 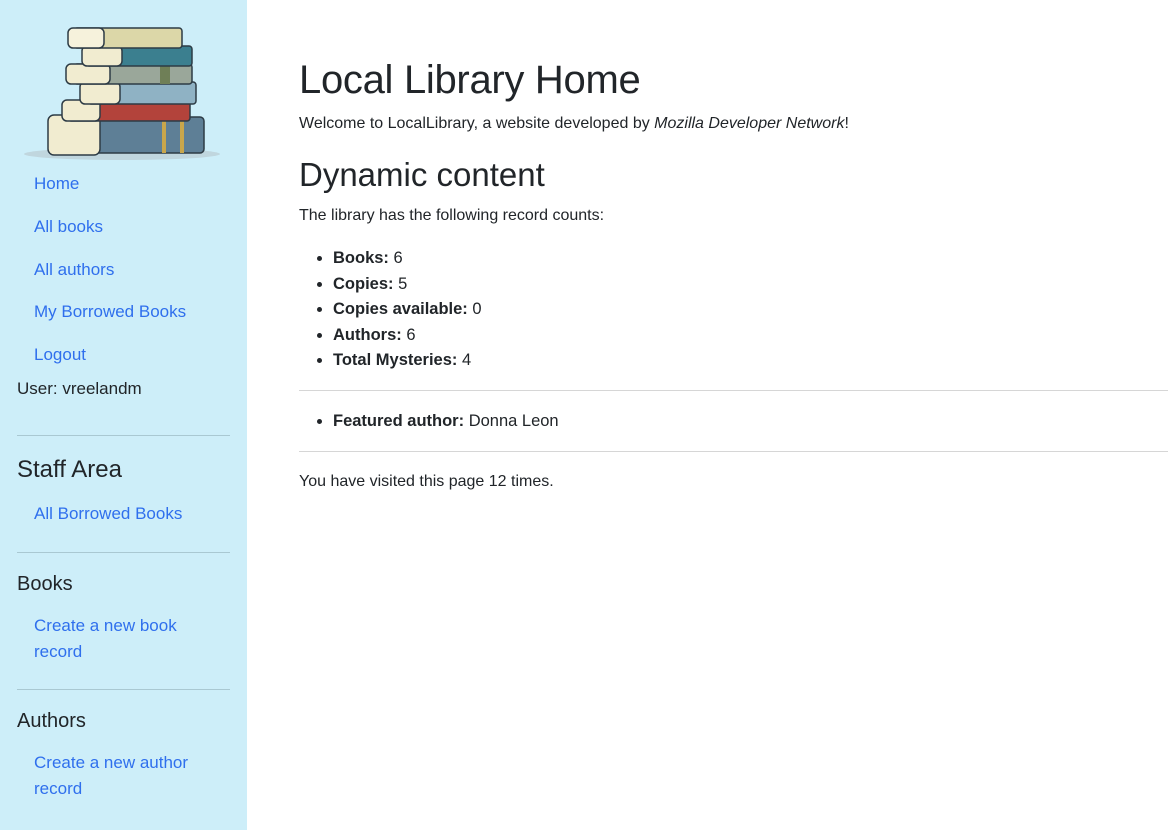 I want to click on count-books: Books: 6, so click(x=407, y=259).